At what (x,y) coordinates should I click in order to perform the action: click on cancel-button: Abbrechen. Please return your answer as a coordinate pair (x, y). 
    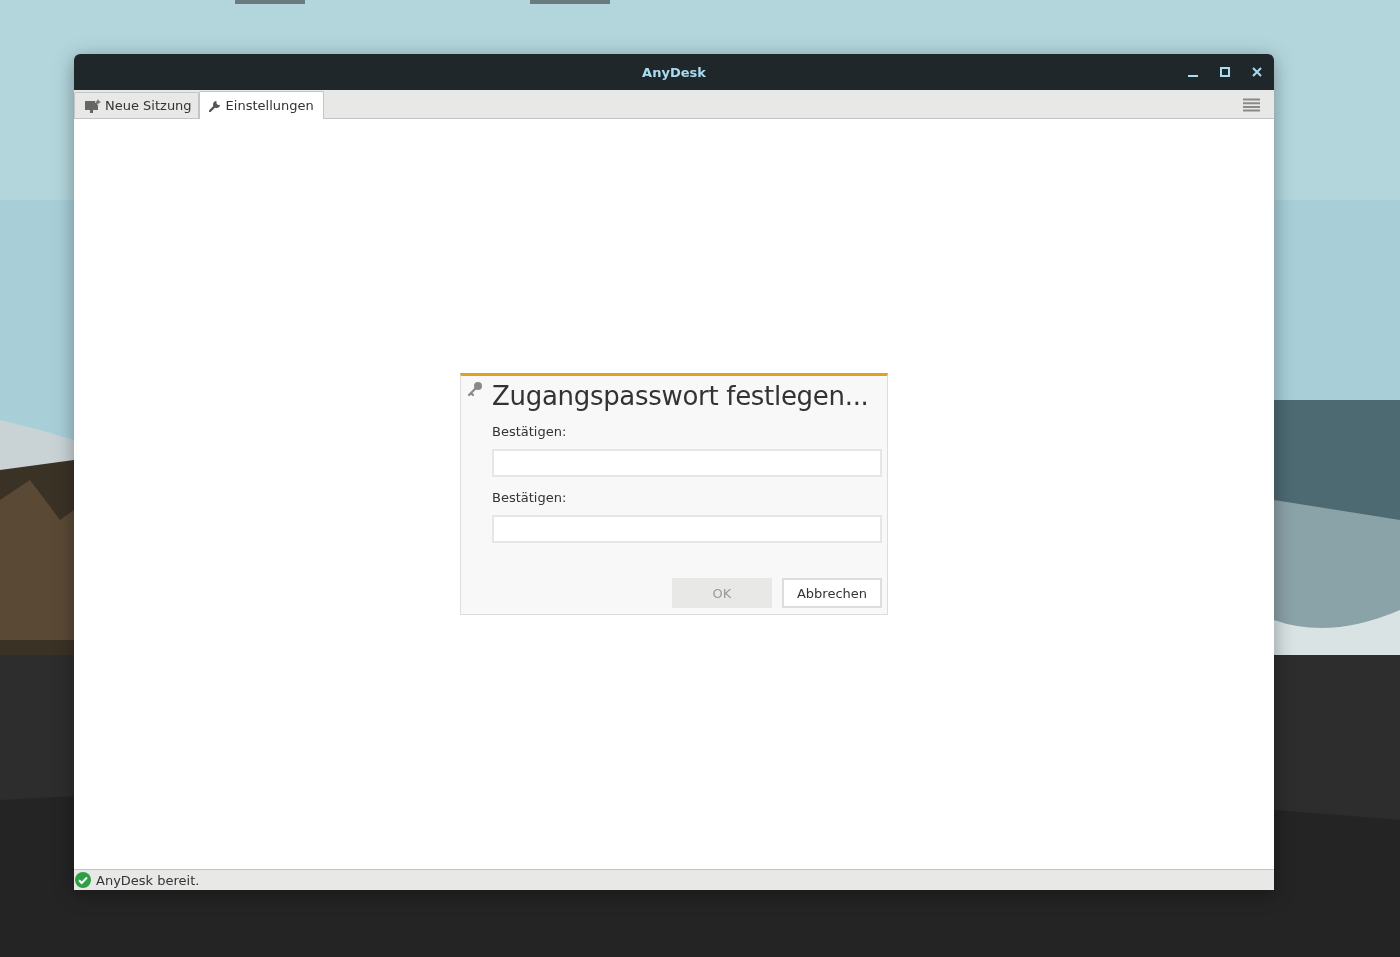
    Looking at the image, I should click on (832, 593).